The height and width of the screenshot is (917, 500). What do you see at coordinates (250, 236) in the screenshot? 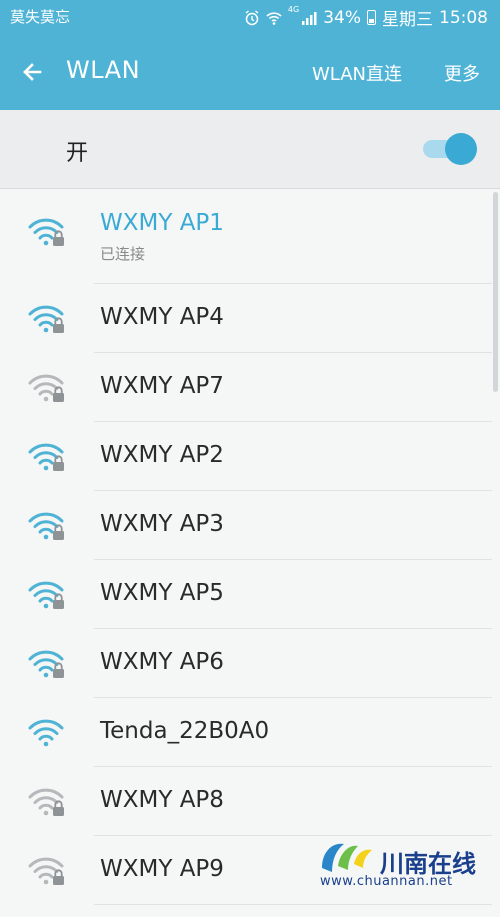
I see `network-item: WXMY AP1 已连接` at bounding box center [250, 236].